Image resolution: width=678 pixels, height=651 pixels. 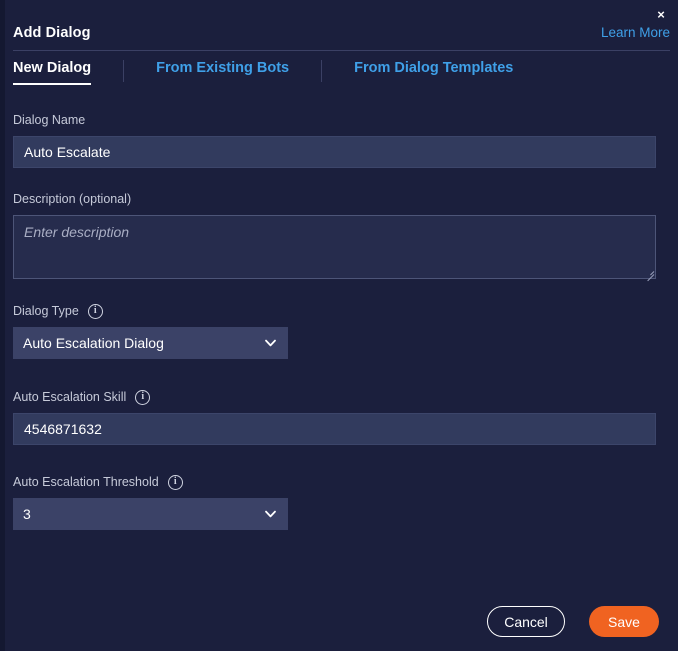 What do you see at coordinates (222, 72) in the screenshot?
I see `tab-from-existing-bots: From Existing Bots` at bounding box center [222, 72].